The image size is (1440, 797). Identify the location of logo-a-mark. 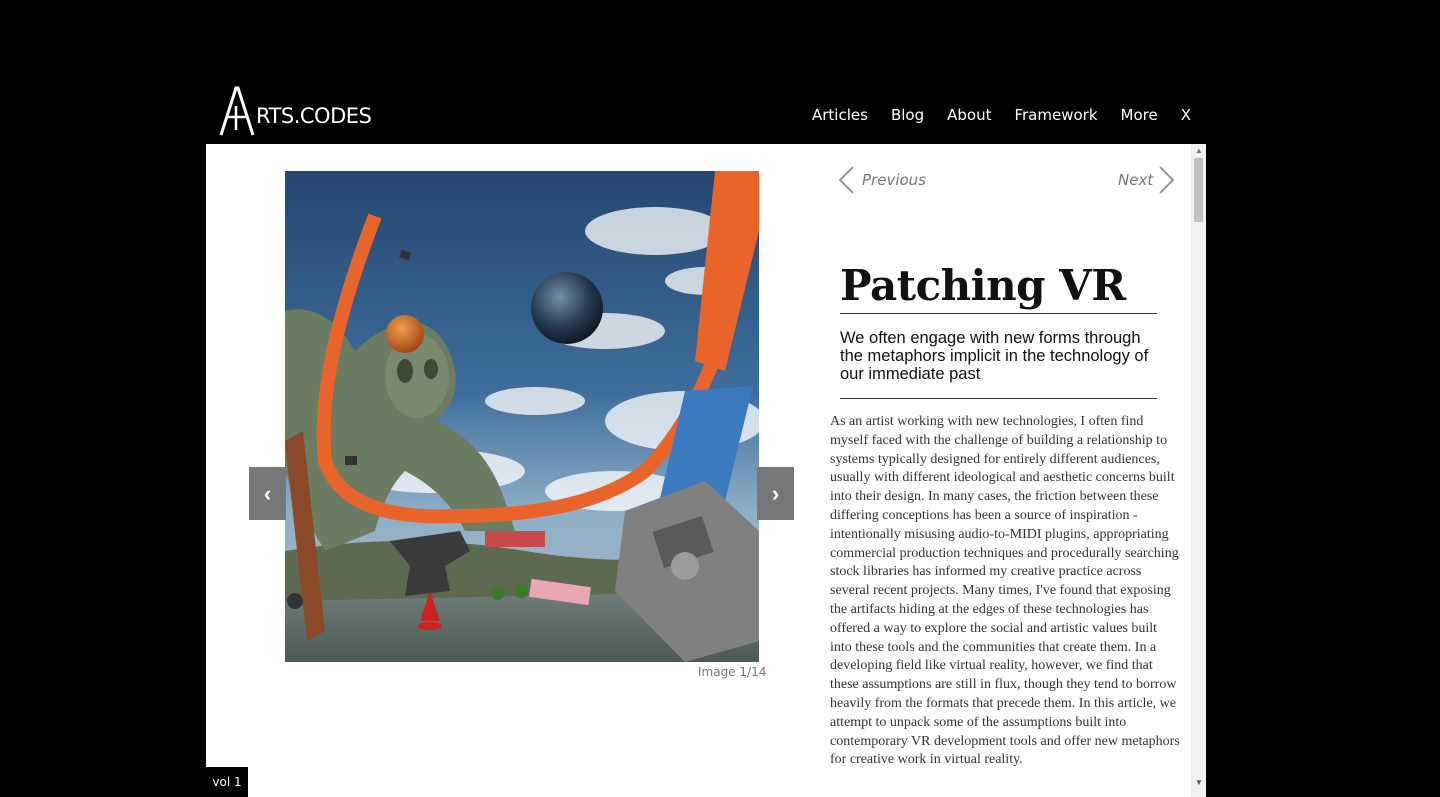
(237, 111).